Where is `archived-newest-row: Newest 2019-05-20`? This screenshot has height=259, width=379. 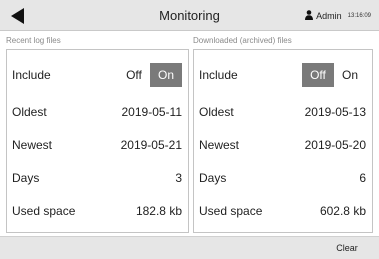
archived-newest-row: Newest 2019-05-20 is located at coordinates (283, 145).